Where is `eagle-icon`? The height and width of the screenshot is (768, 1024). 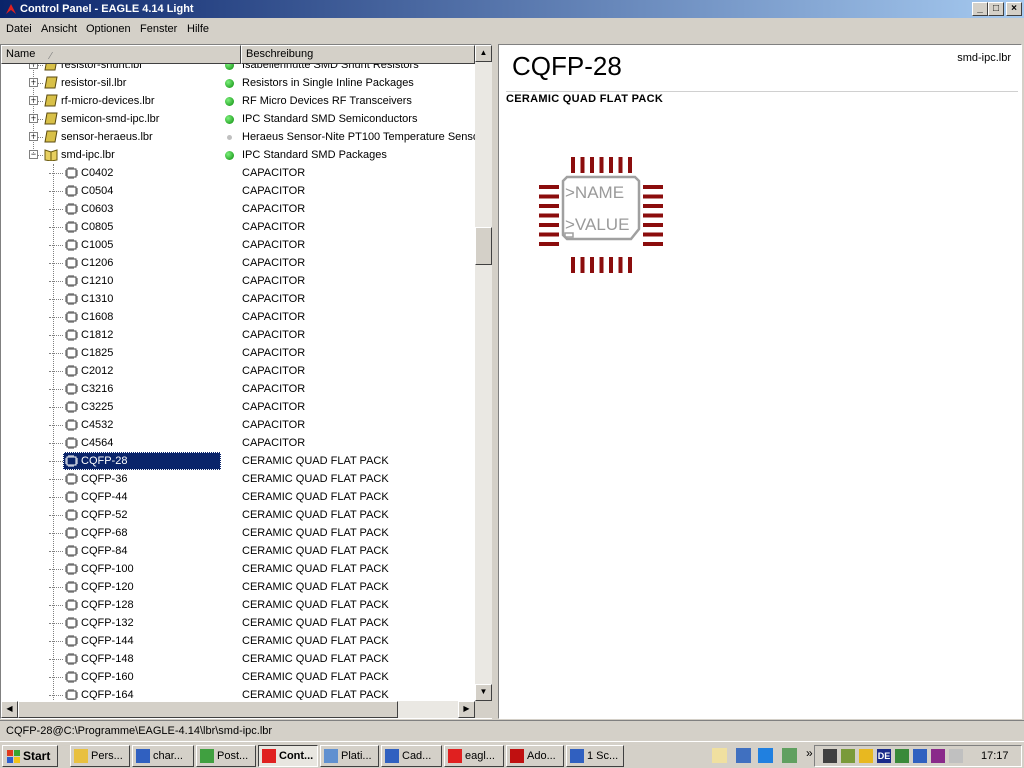 eagle-icon is located at coordinates (455, 756).